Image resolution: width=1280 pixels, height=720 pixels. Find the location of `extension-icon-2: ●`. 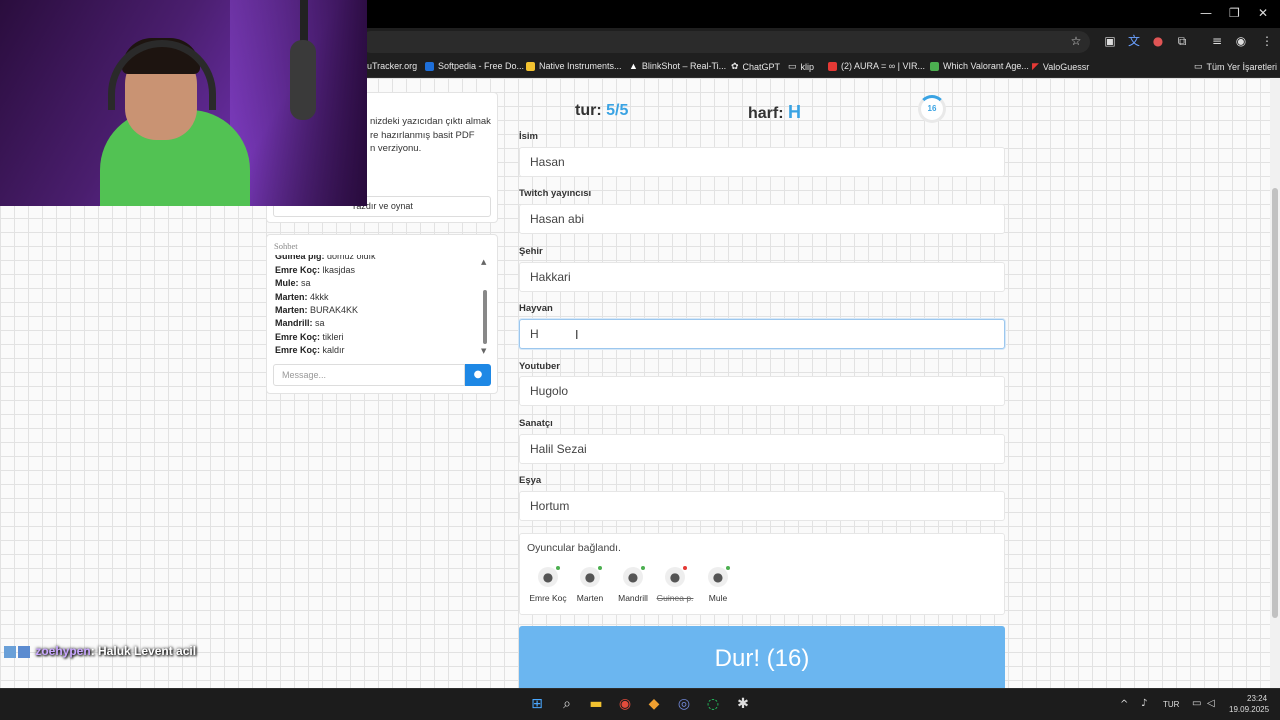

extension-icon-2: ● is located at coordinates (1158, 41).